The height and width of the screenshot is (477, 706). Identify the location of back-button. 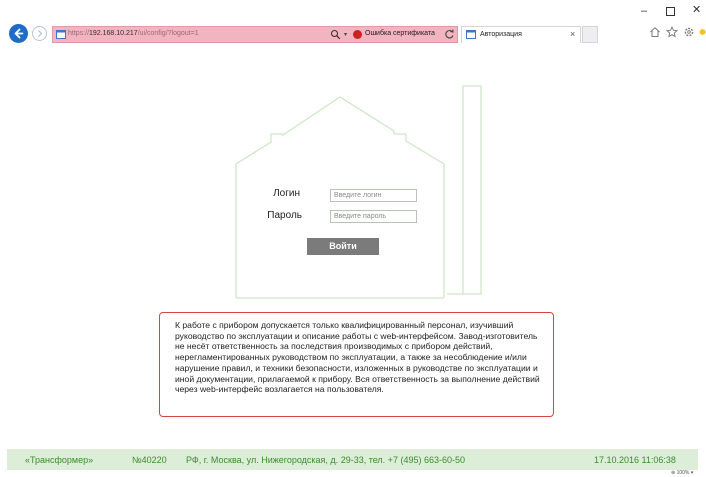
(18, 33).